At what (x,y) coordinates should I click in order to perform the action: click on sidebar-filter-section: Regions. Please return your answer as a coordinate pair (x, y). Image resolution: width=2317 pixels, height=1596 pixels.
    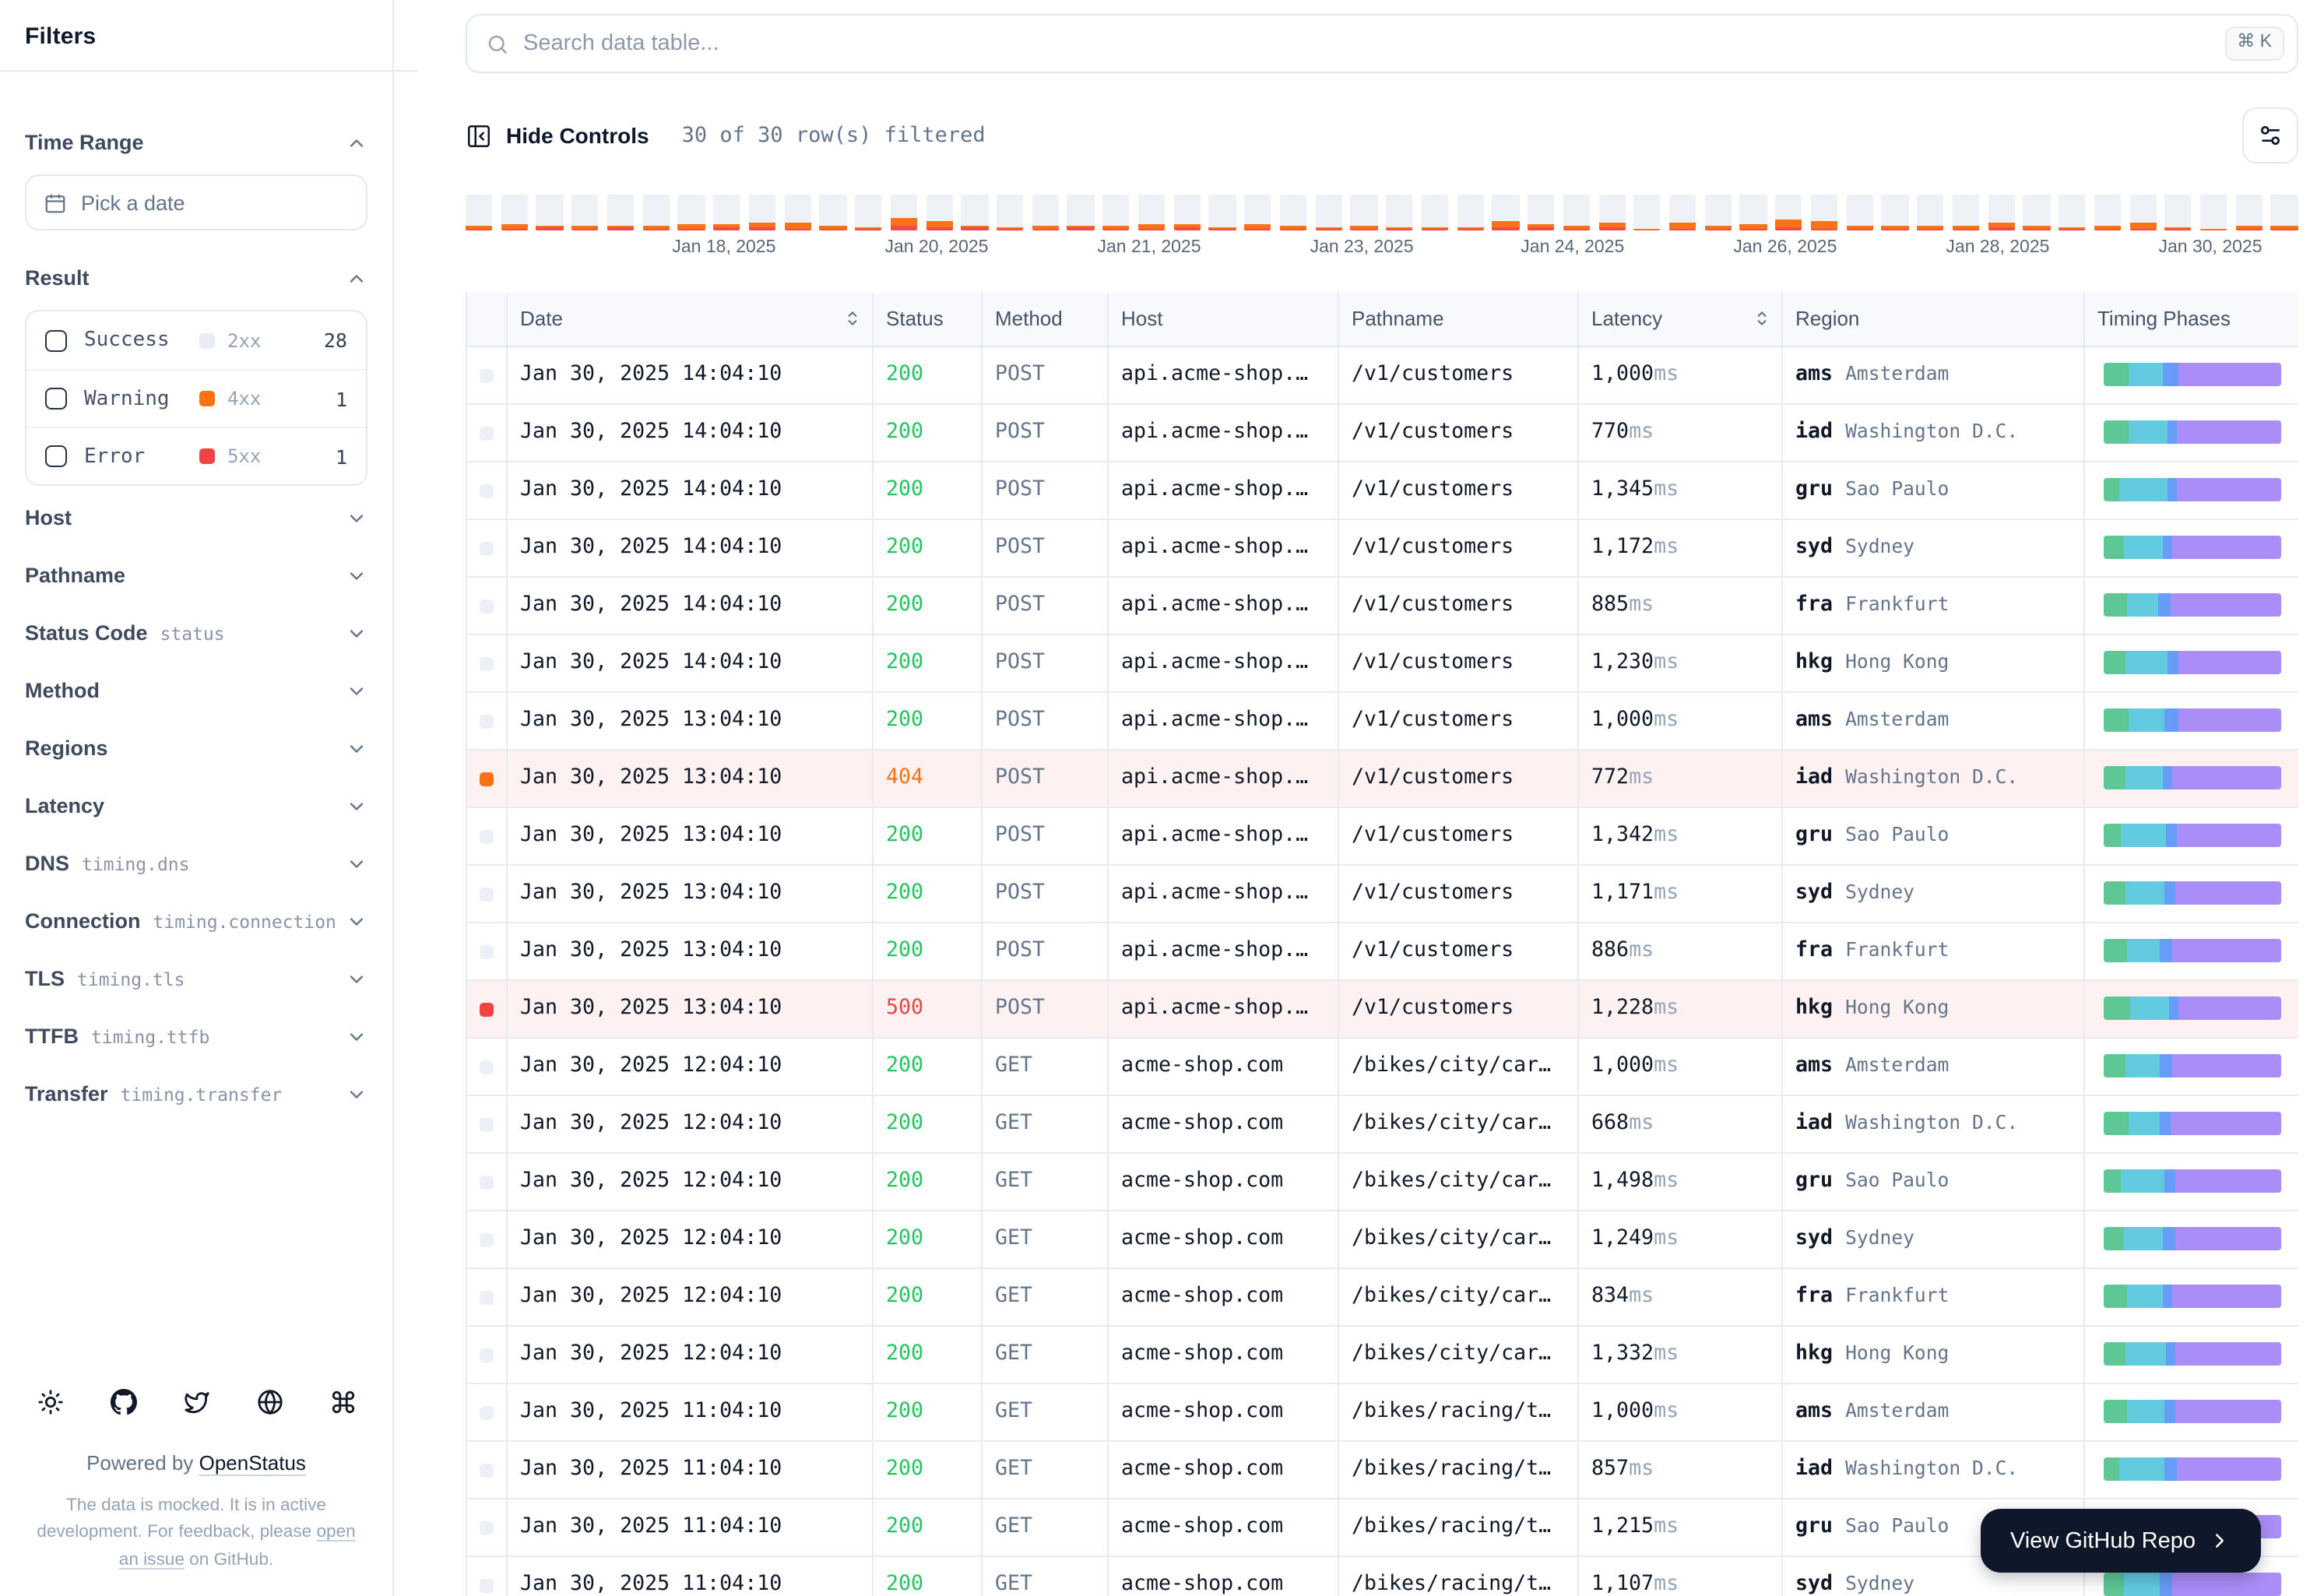
    Looking at the image, I should click on (196, 748).